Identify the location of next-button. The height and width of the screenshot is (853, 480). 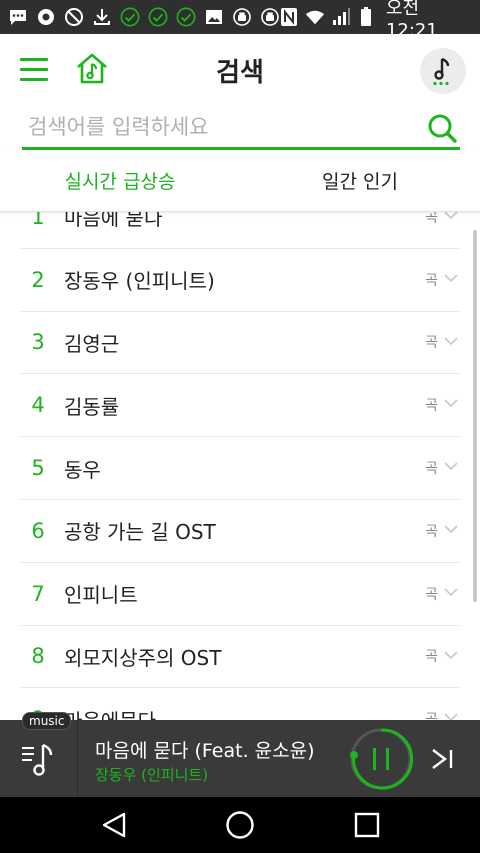
(441, 759).